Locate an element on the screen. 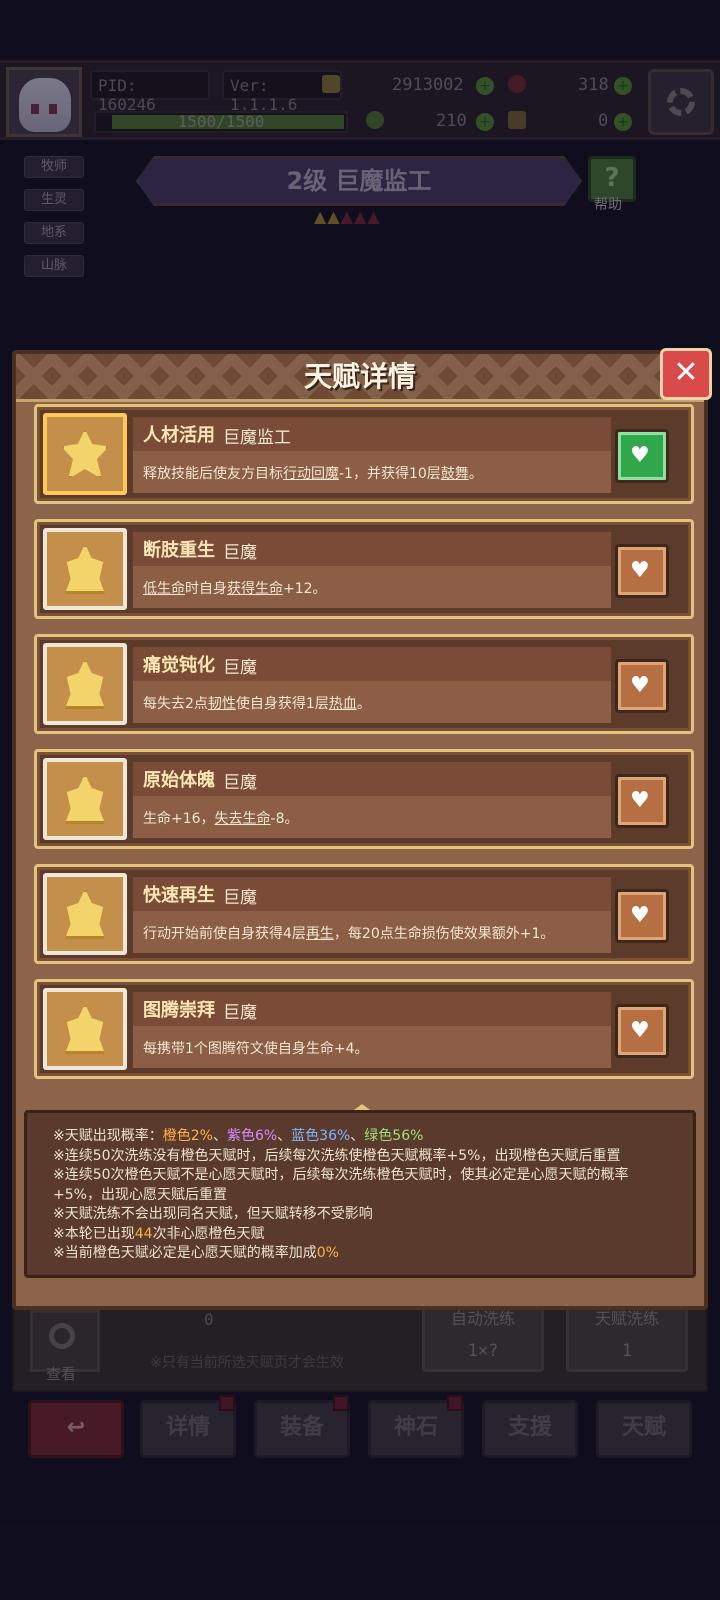  talent-name: 图腾崇拜 is located at coordinates (179, 1010).